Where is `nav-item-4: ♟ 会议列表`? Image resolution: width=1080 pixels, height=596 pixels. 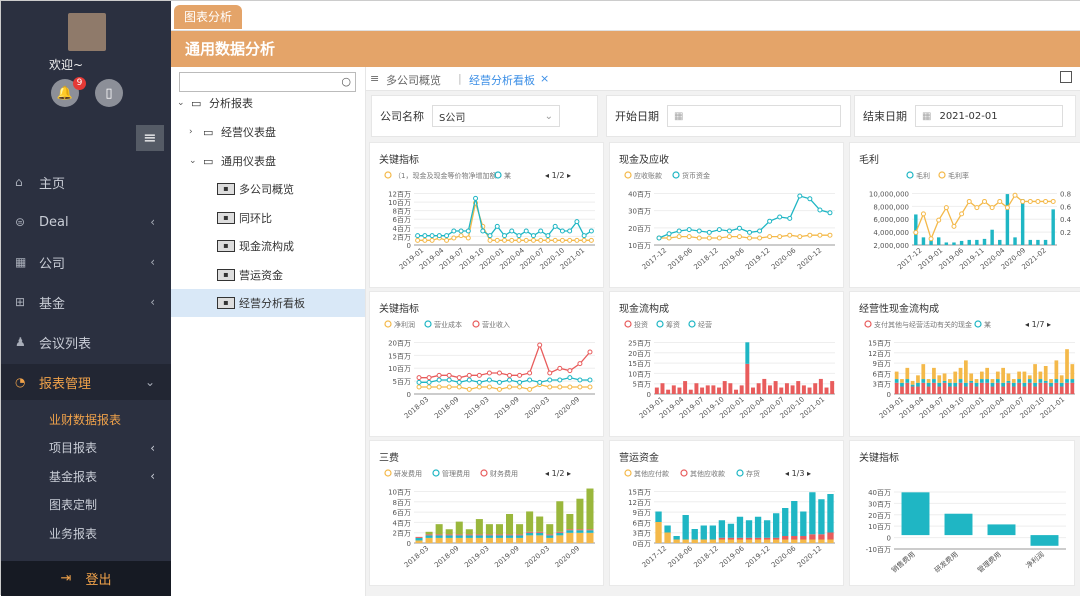
nav-item-4: ♟ 会议列表 is located at coordinates (86, 342).